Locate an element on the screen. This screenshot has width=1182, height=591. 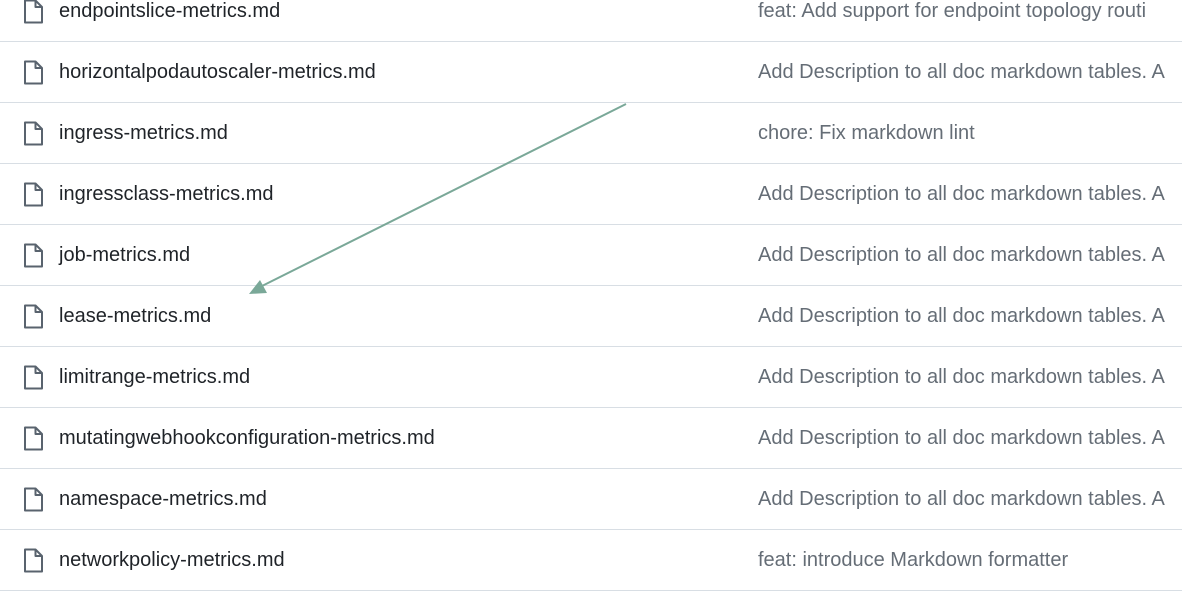
file-name-link: ingressclass-metrics.md is located at coordinates (166, 194).